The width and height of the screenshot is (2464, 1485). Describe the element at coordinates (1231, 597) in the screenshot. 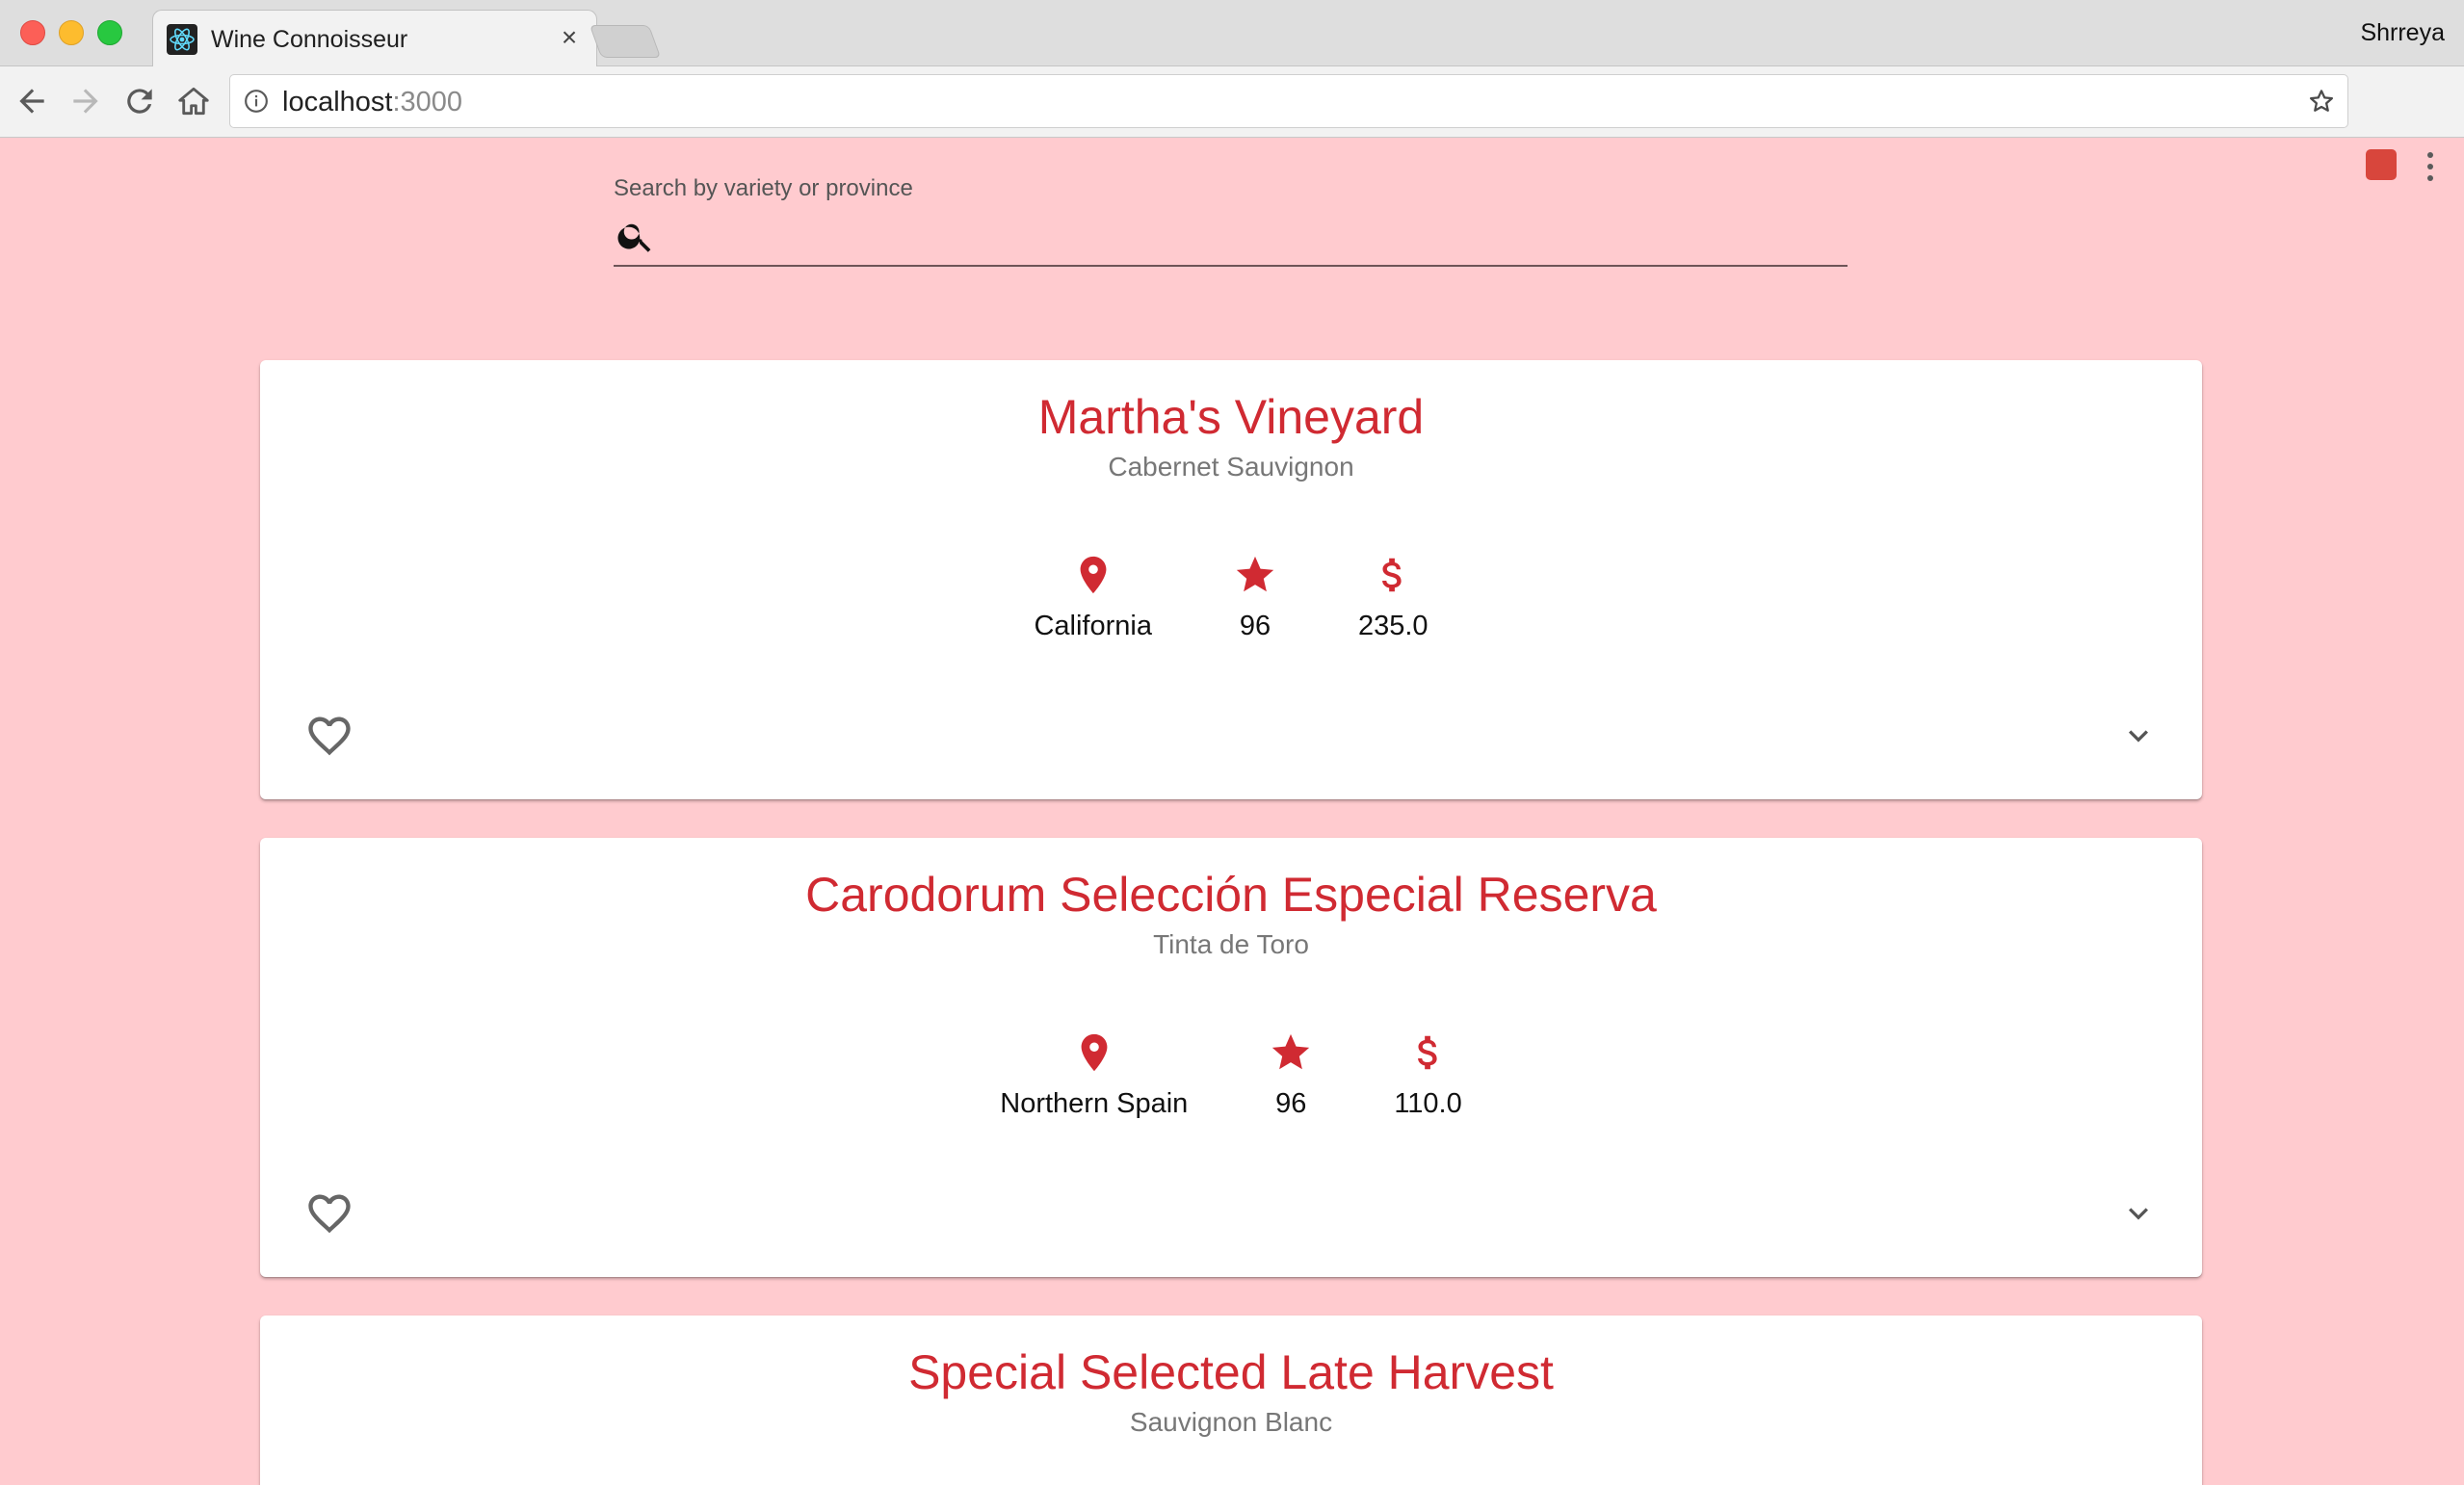

I see `wine-stats: California 96 235.0` at that location.